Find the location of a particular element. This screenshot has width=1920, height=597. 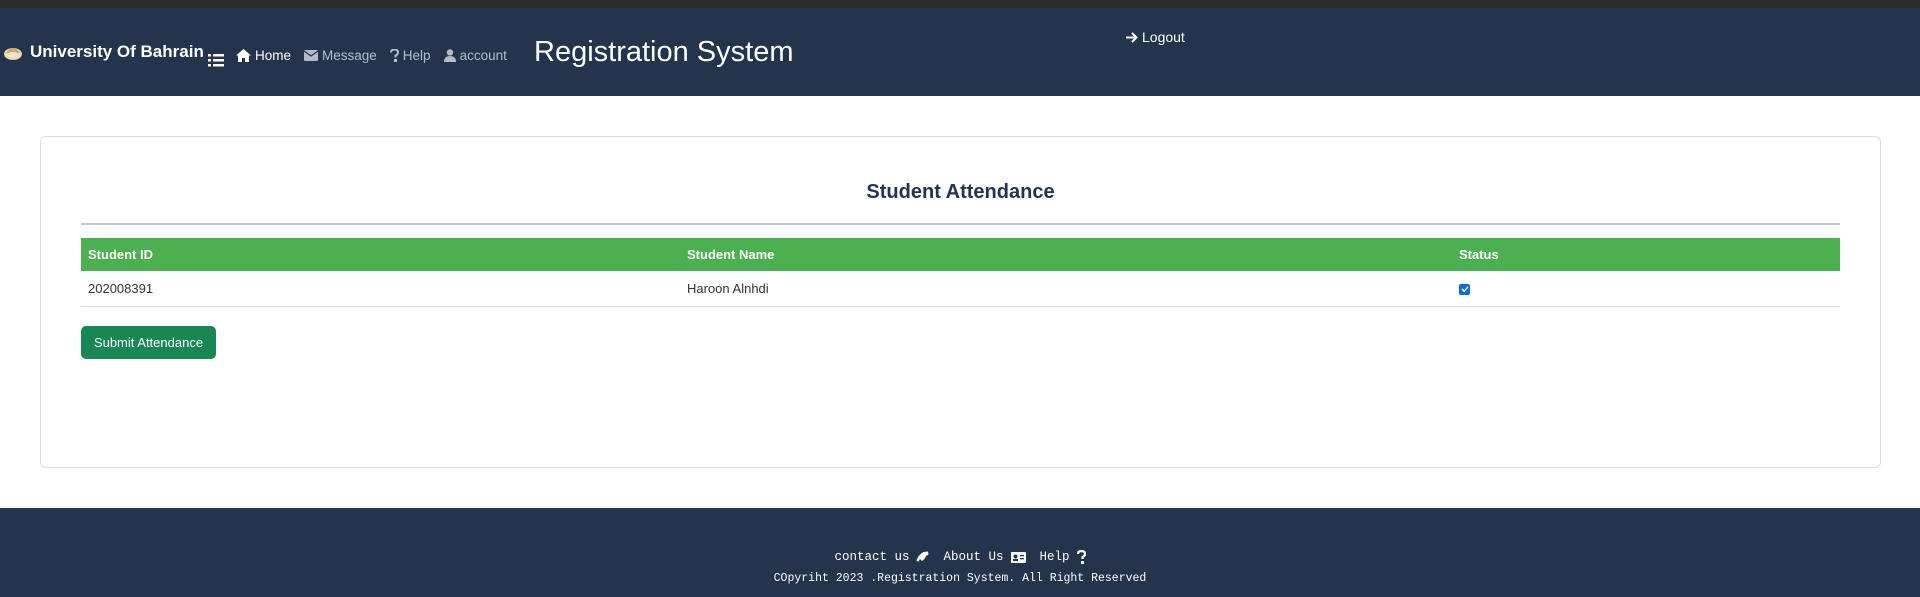

id-card-icon is located at coordinates (1018, 557).